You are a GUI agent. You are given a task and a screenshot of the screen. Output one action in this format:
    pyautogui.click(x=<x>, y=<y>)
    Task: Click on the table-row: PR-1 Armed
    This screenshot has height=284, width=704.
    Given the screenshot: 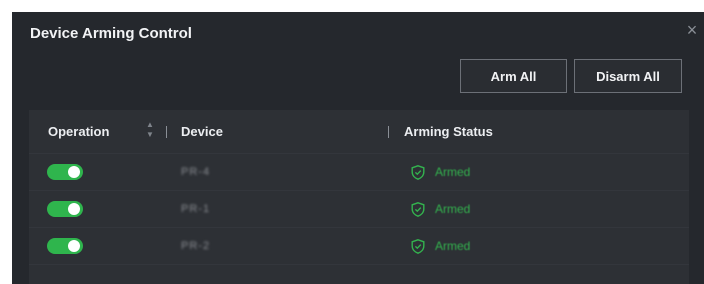 What is the action you would take?
    pyautogui.click(x=359, y=209)
    